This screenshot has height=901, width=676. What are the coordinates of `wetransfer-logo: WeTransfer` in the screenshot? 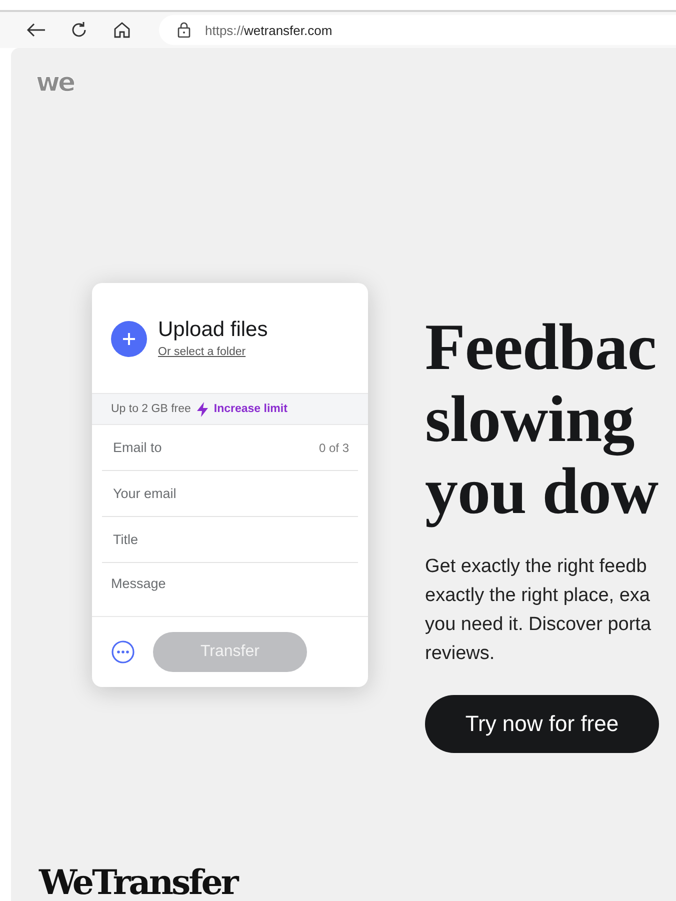 It's located at (138, 882).